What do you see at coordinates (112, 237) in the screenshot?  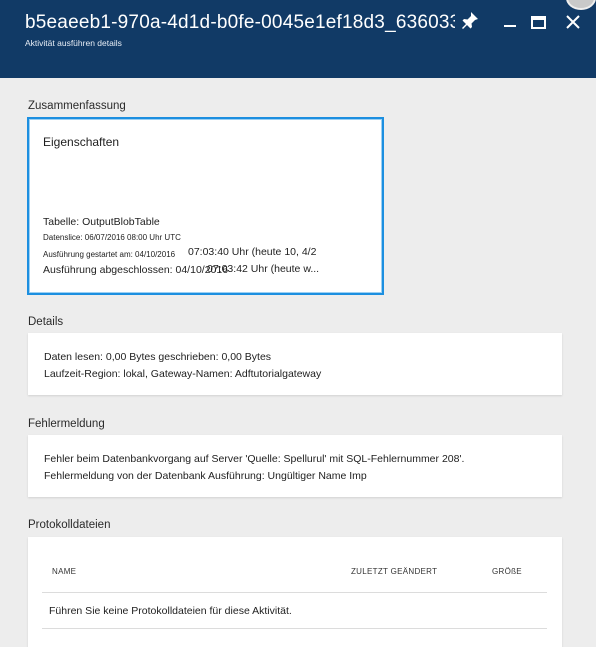 I see `data-slice: Datenslice: 06/07/2016 08:00 Uhr UTC` at bounding box center [112, 237].